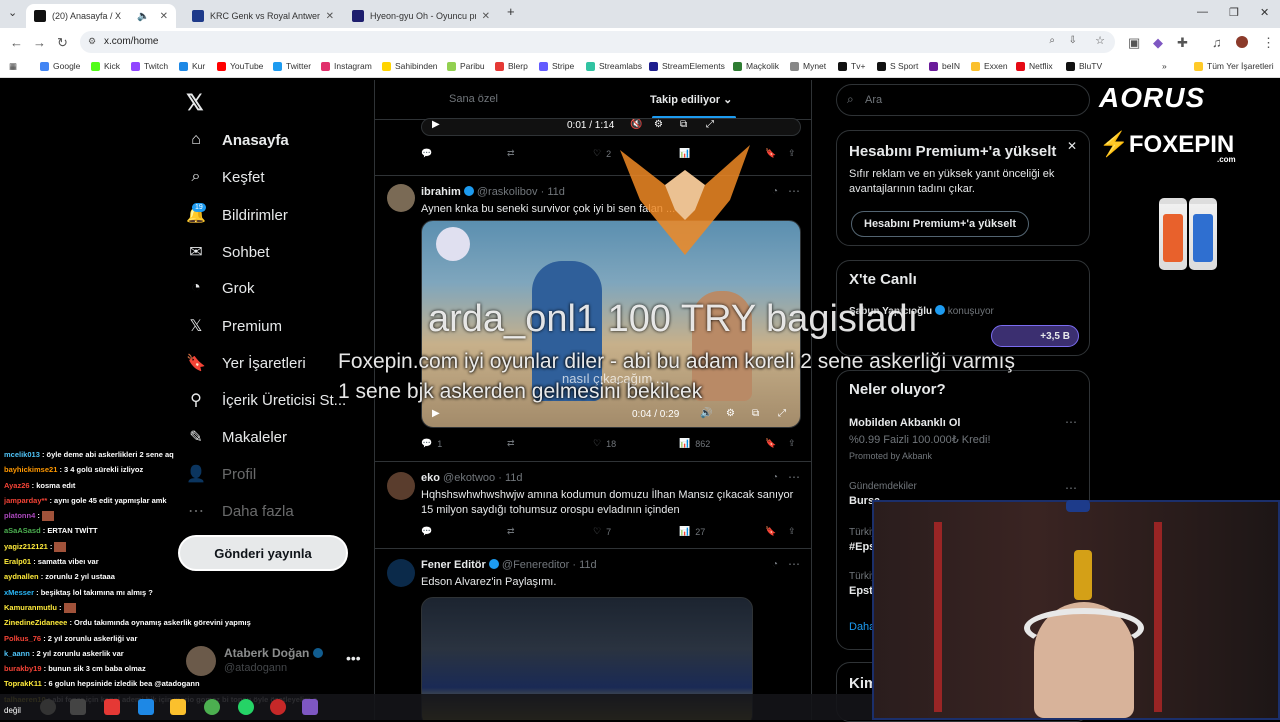 This screenshot has width=1280, height=722. What do you see at coordinates (13, 66) in the screenshot?
I see `apps-icon: ▦` at bounding box center [13, 66].